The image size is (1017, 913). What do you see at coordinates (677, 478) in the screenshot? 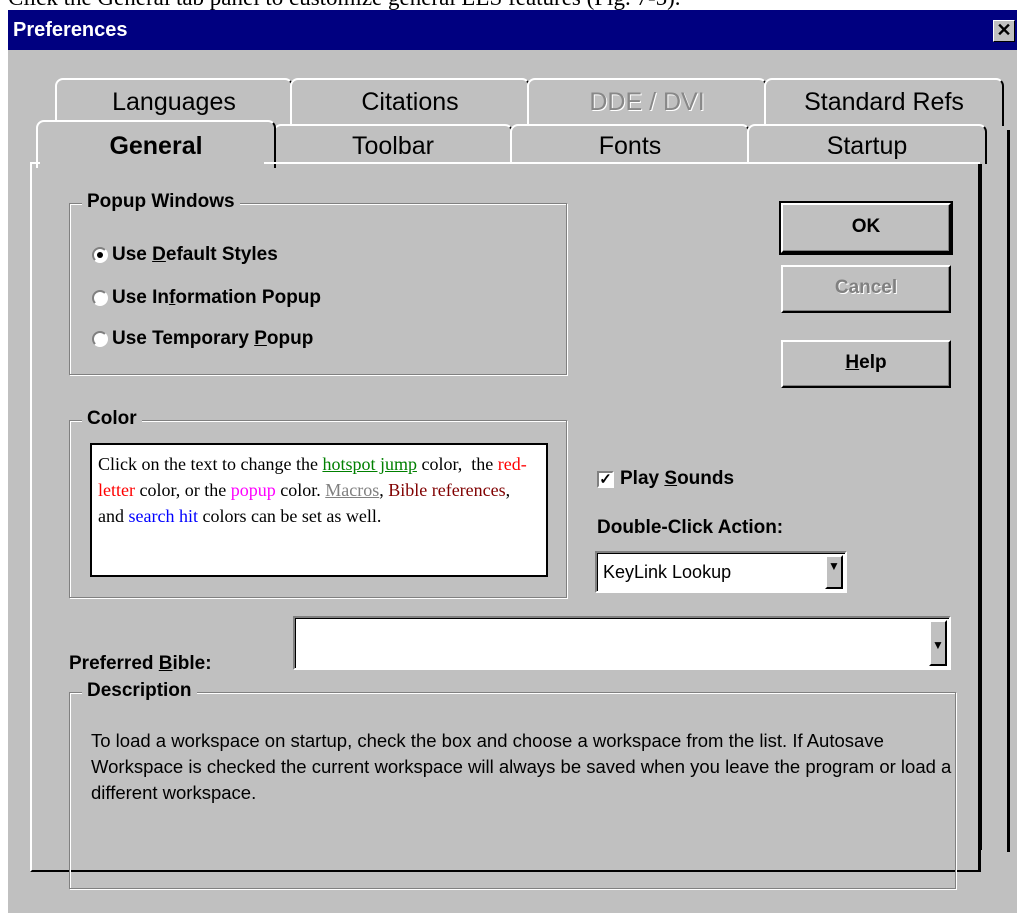
I see `checkbox-label: Play Sounds` at bounding box center [677, 478].